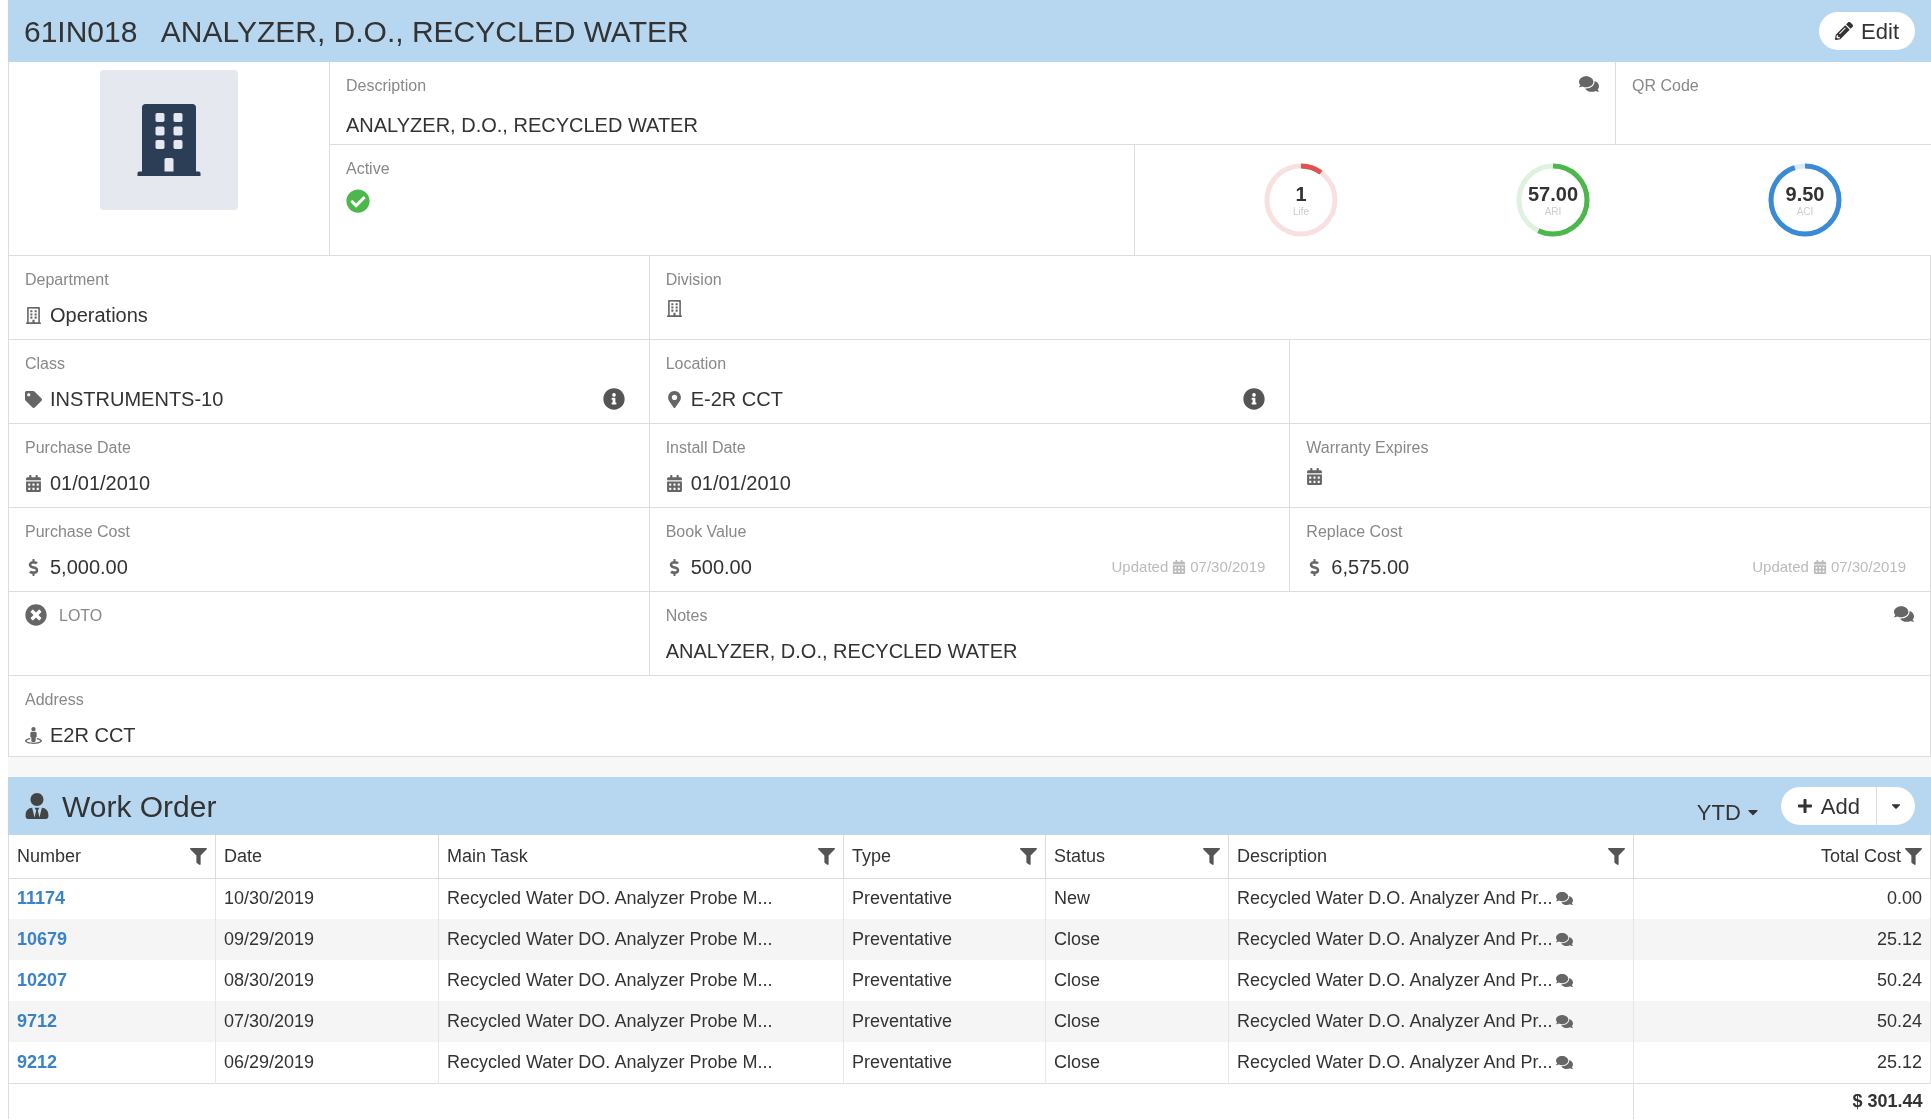 The width and height of the screenshot is (1931, 1120). Describe the element at coordinates (674, 399) in the screenshot. I see `map-marker-icon` at that location.